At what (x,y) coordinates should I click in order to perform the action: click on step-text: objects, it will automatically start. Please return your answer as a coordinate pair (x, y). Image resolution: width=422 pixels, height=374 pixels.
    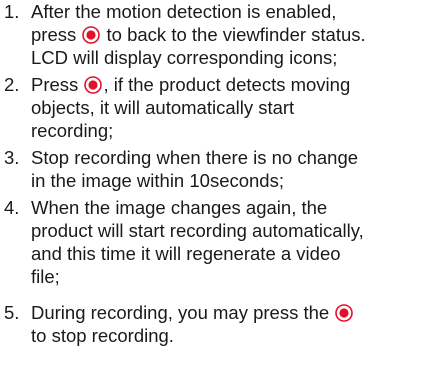
    Looking at the image, I should click on (163, 107).